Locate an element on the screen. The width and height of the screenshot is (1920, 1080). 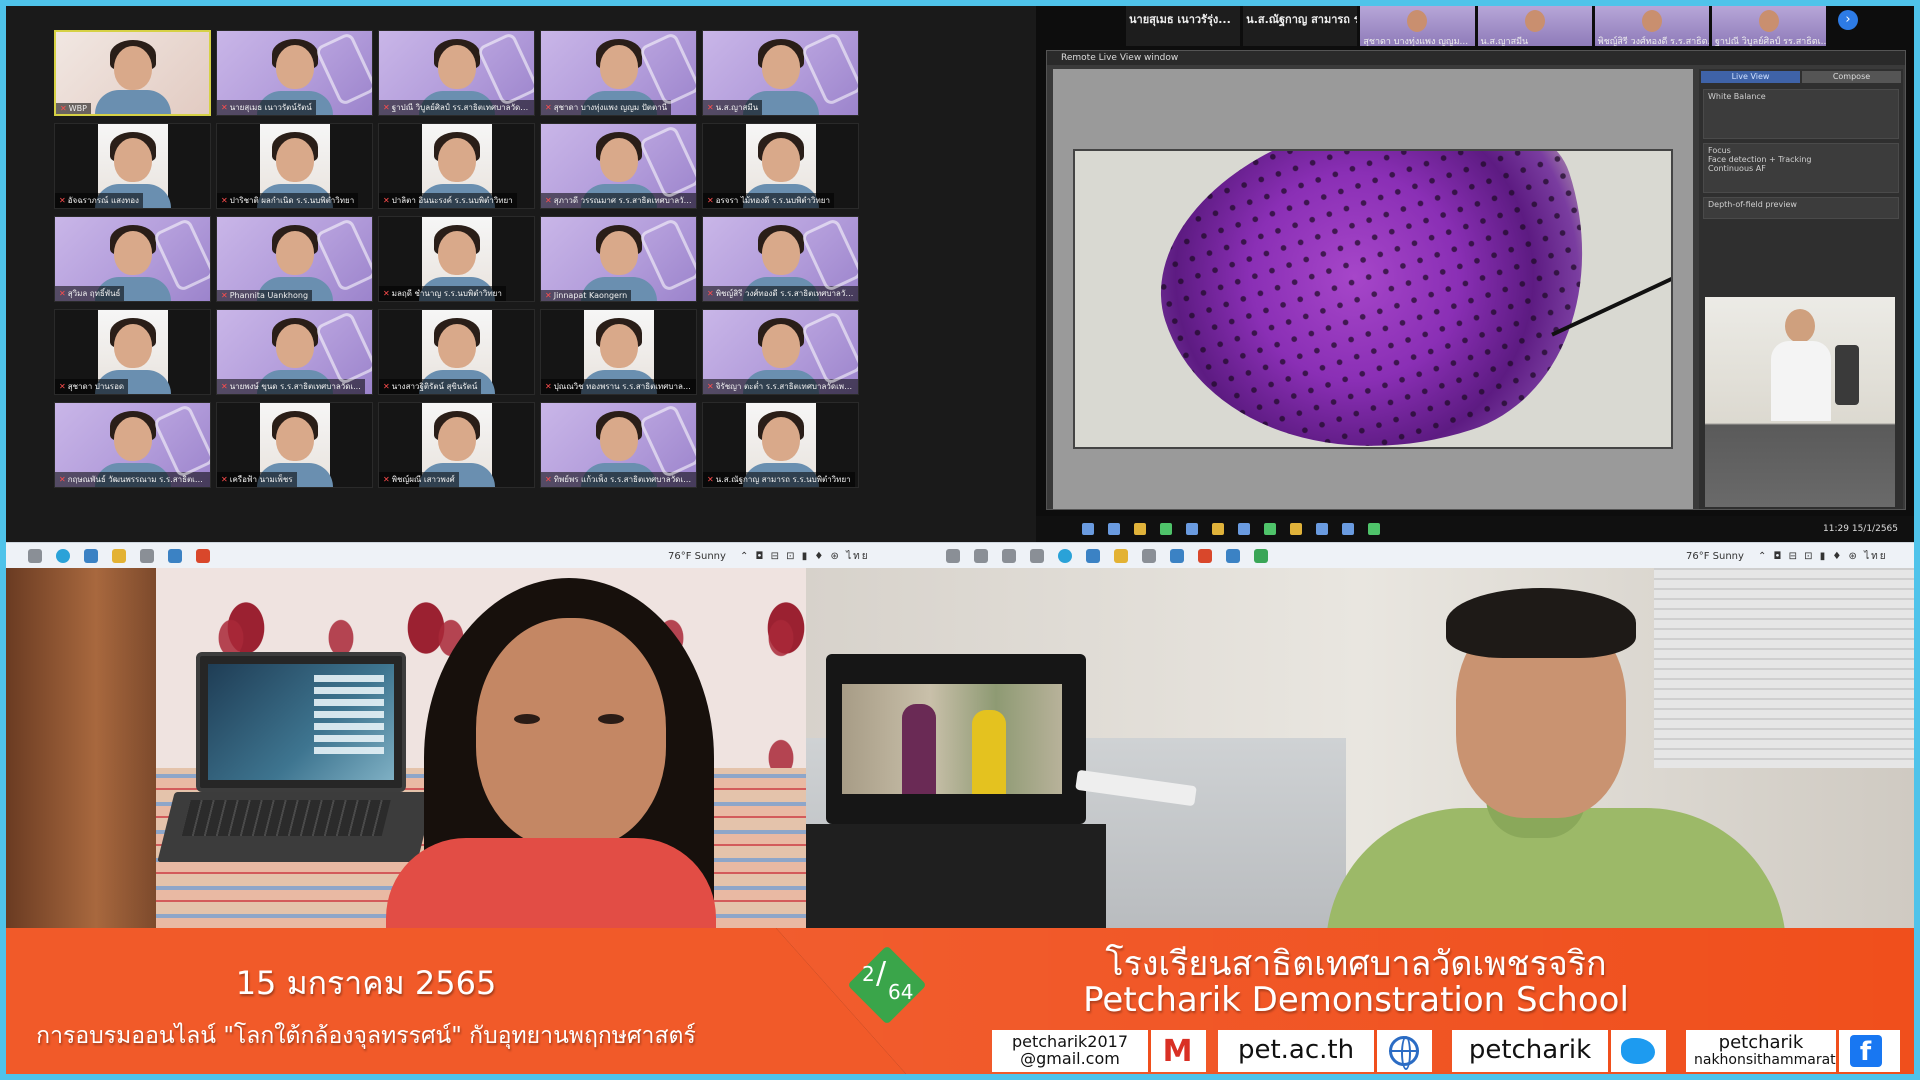
participant-tile: ✕ พิชญ์ผณี เสาวพงศ์ is located at coordinates (456, 445).